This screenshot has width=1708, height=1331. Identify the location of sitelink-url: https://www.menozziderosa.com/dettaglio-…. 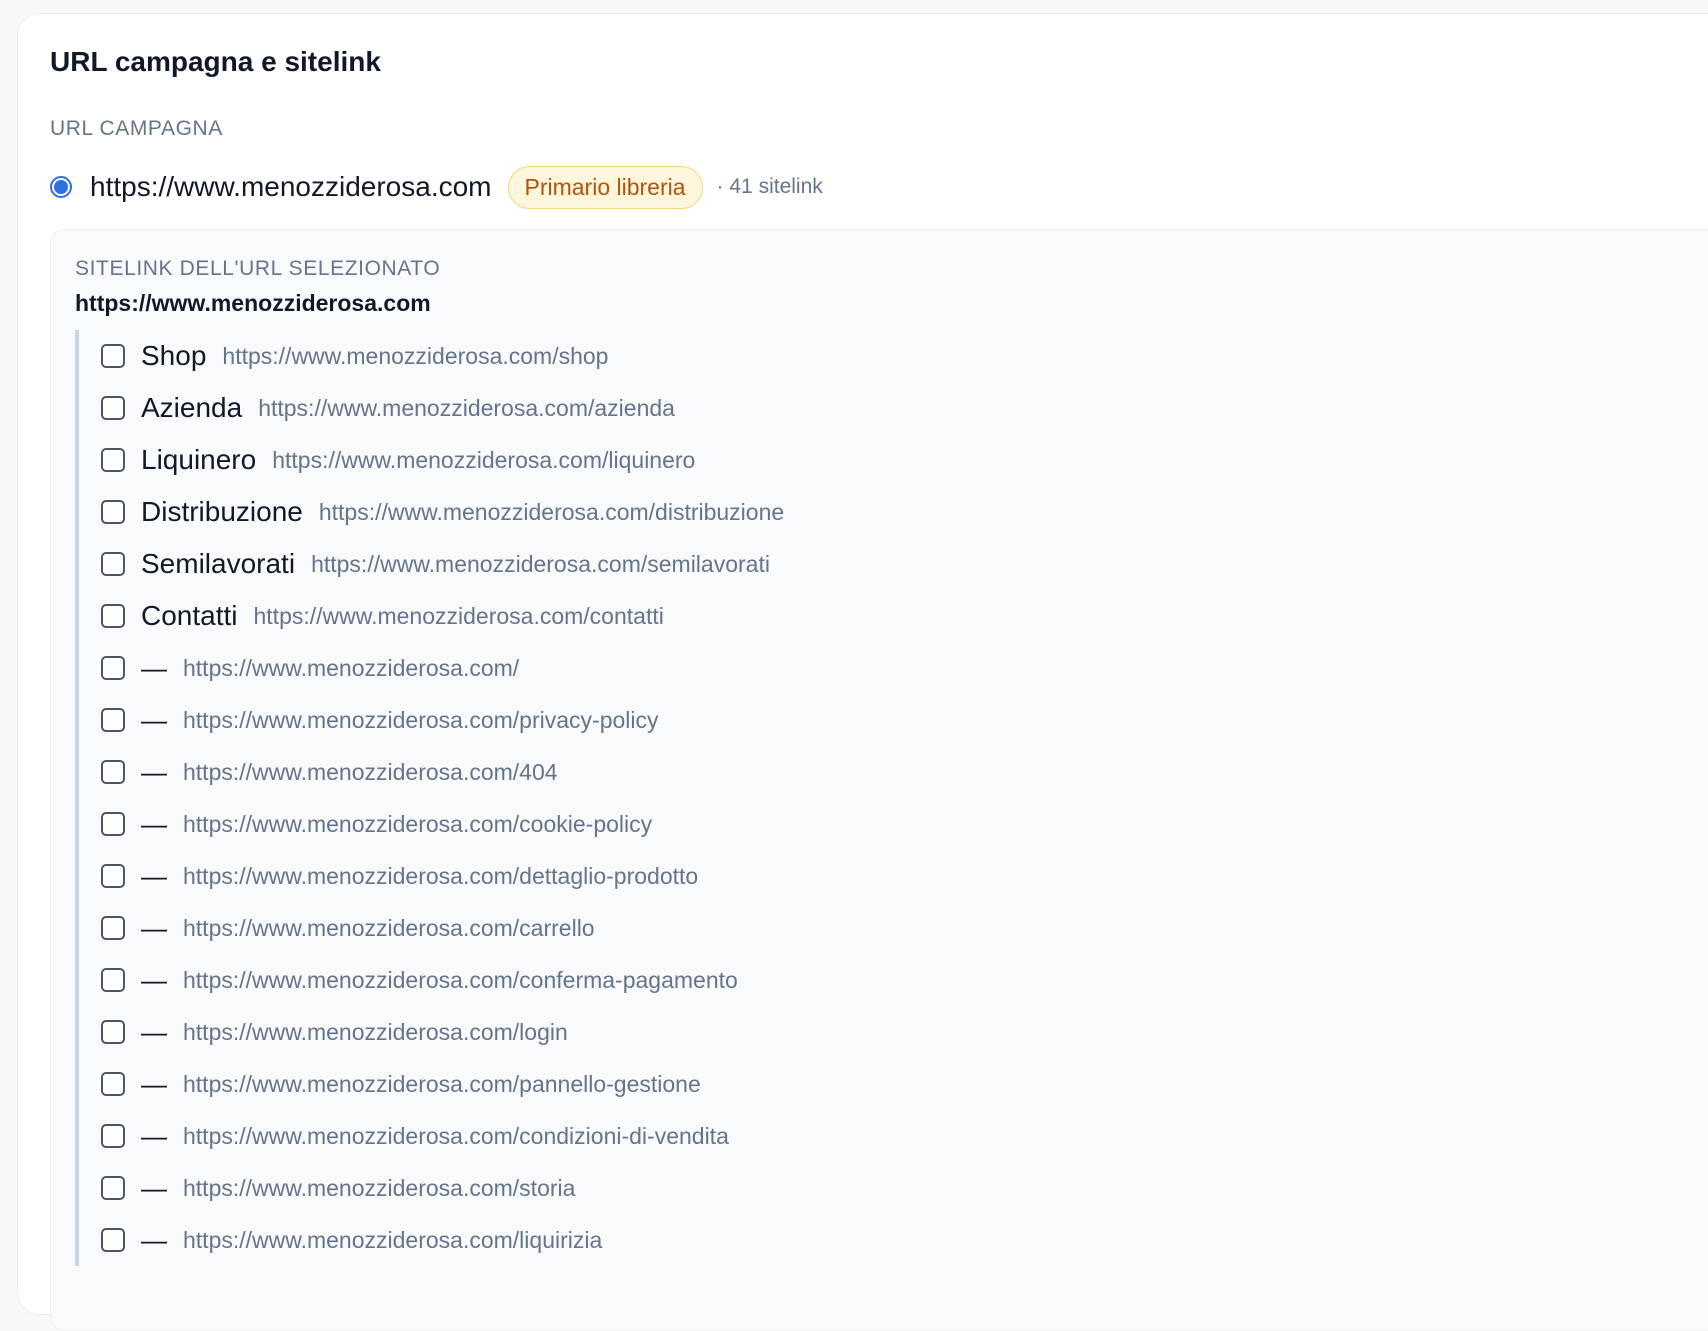
(441, 875).